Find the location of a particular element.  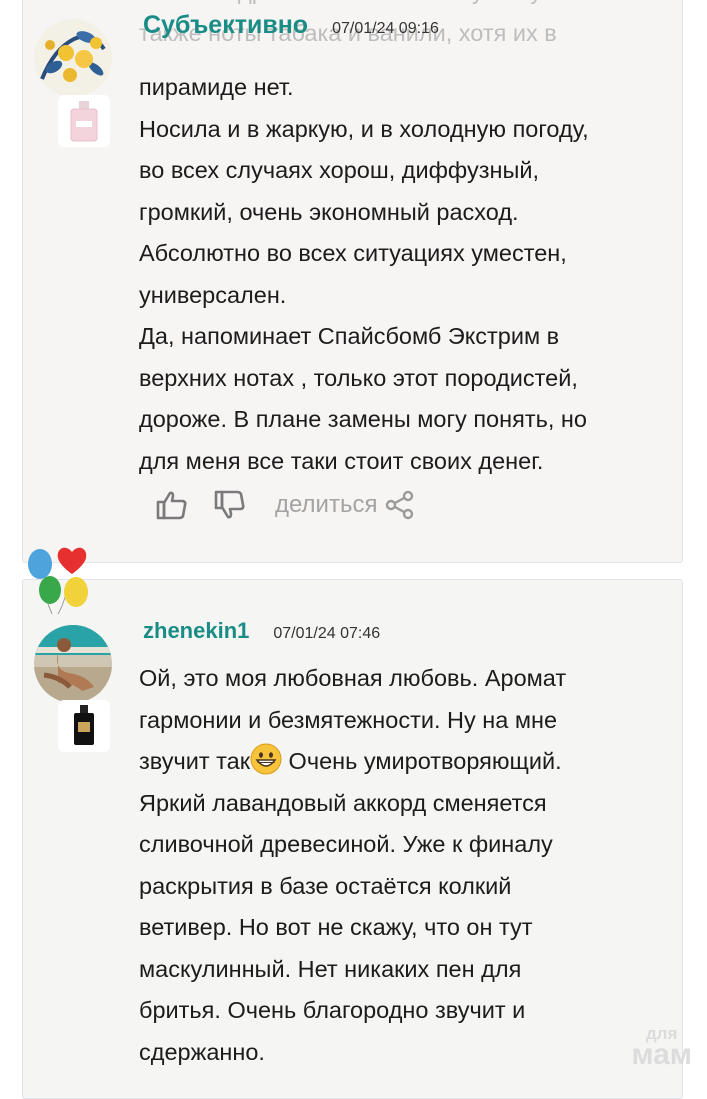

author-name: Субъективно is located at coordinates (225, 25).